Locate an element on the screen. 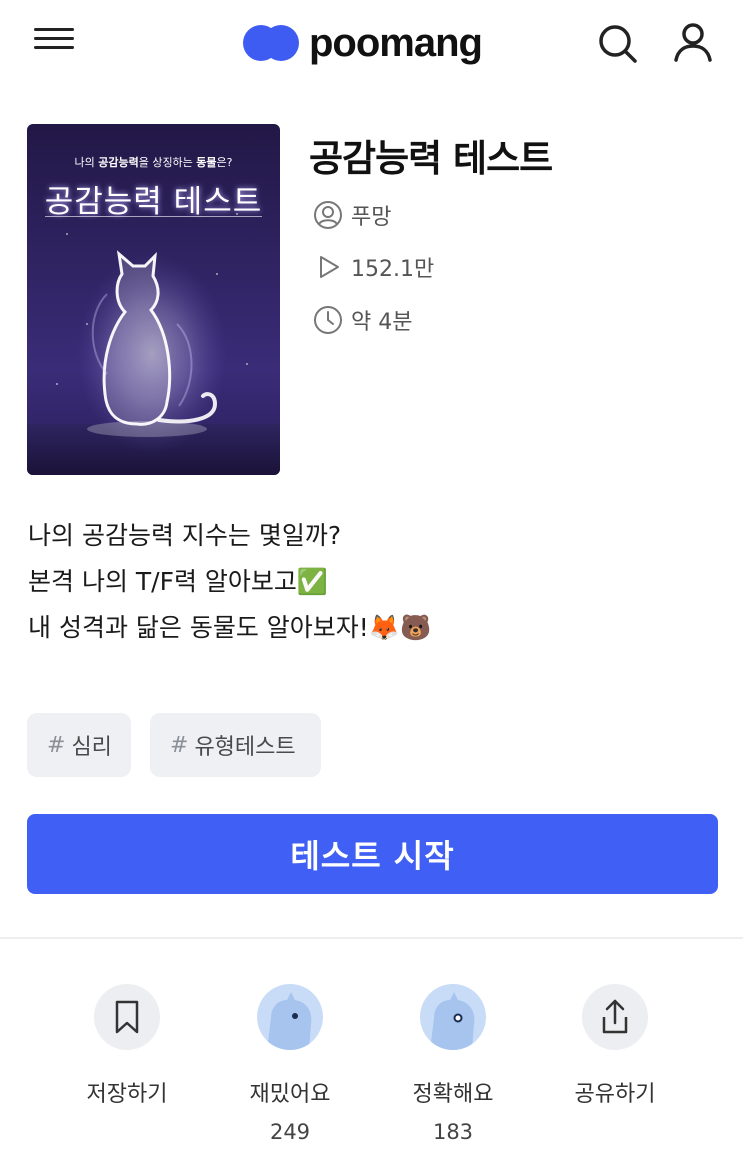 This screenshot has height=1164, width=743. funny-button: 재밌어요 249 is located at coordinates (290, 1064).